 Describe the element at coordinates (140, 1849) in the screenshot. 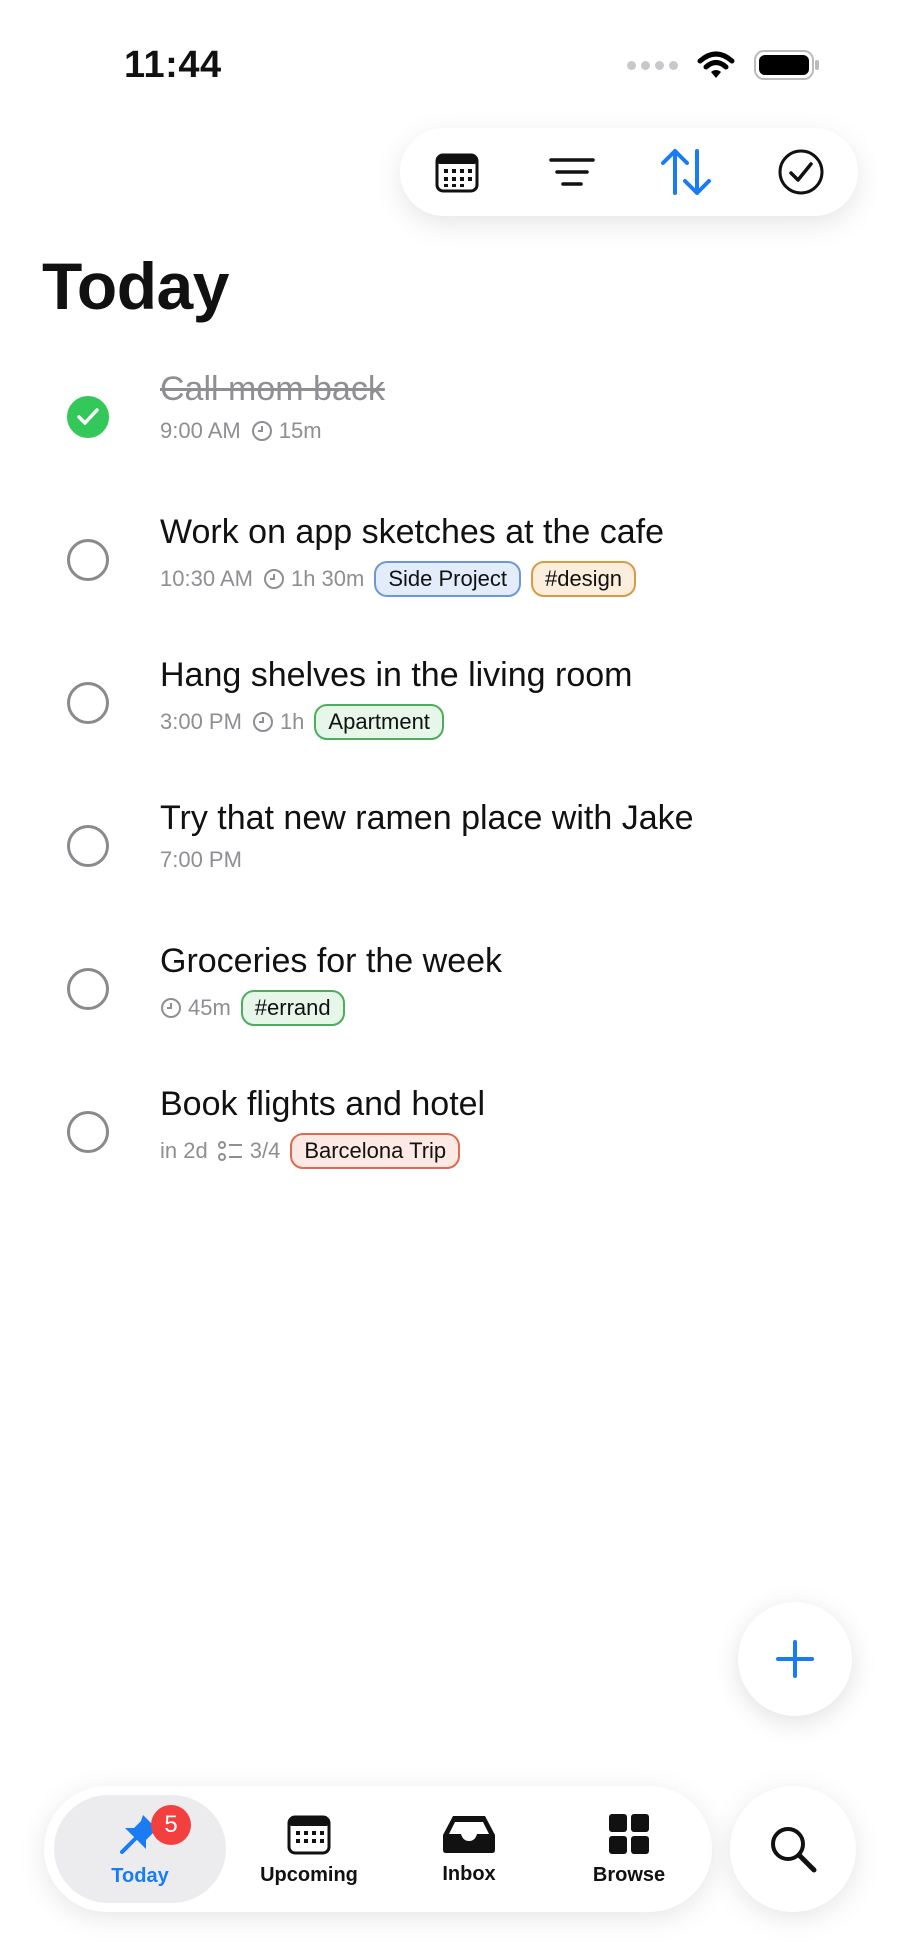

I see `tab-today: 5 Today` at that location.